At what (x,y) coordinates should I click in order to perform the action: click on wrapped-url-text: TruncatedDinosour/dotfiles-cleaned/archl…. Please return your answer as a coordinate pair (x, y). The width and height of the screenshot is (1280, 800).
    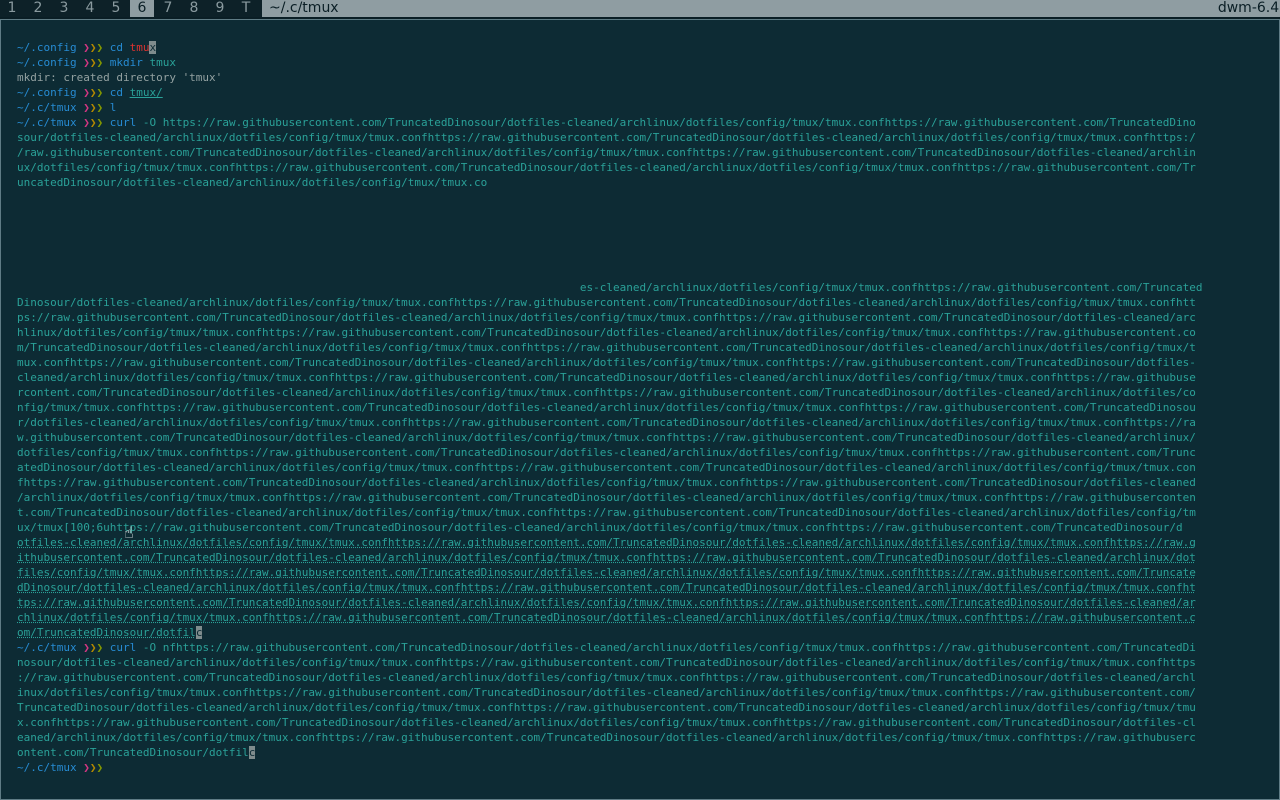
    Looking at the image, I should click on (606, 707).